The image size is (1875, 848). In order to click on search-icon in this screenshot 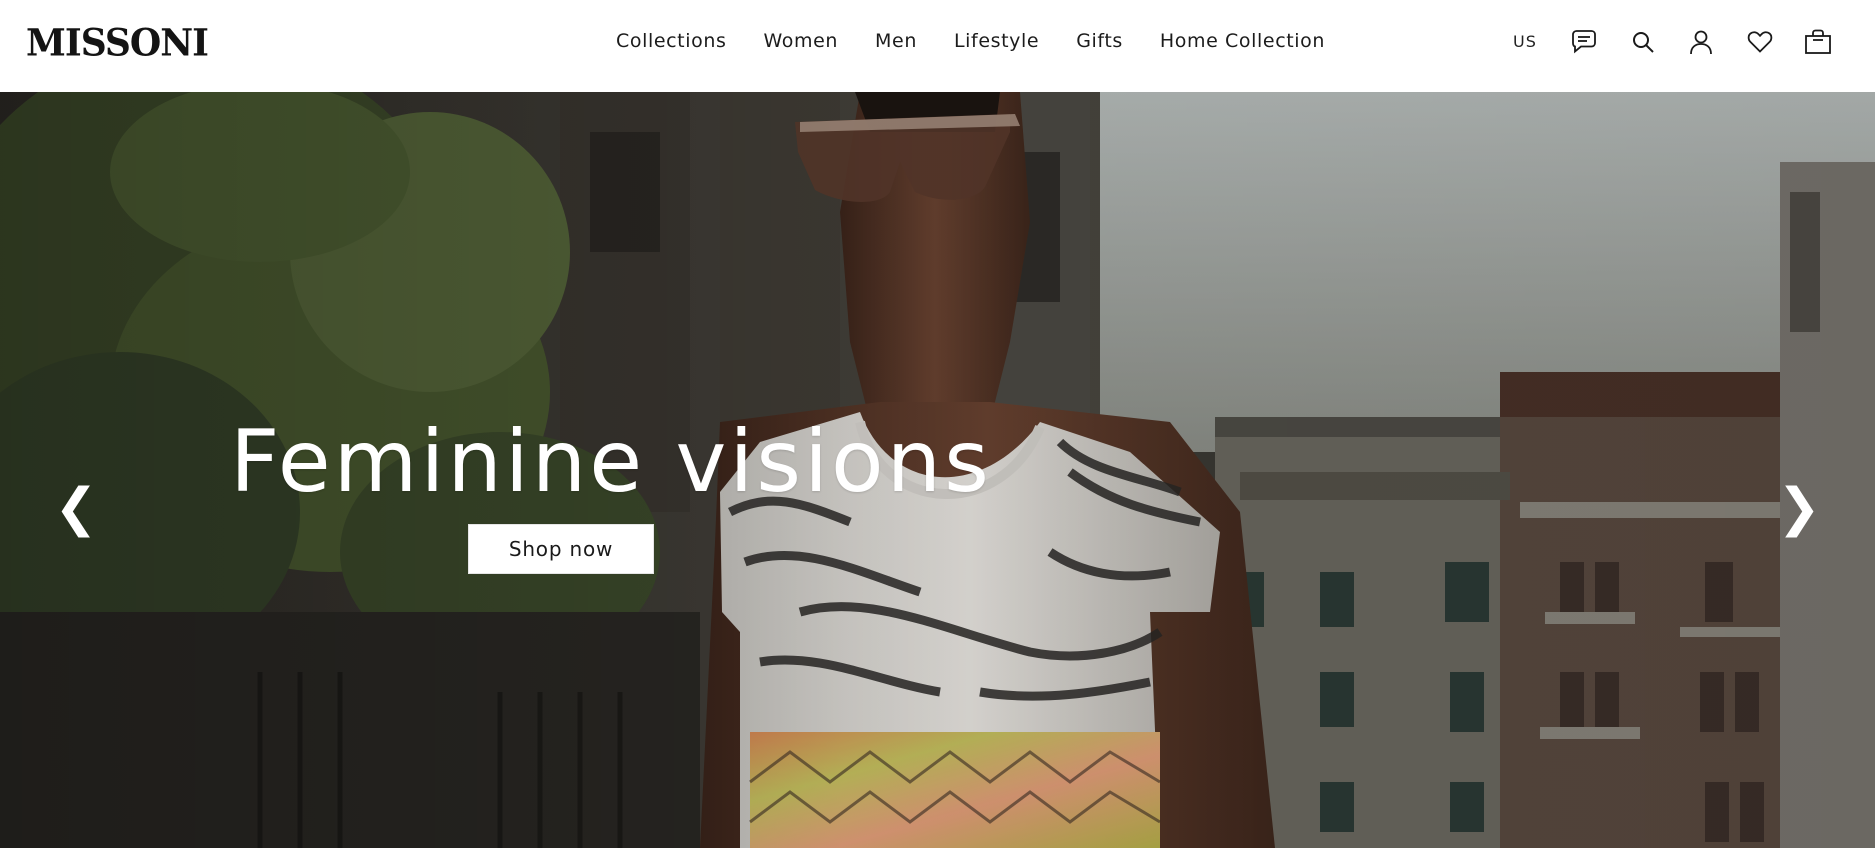, I will do `click(1643, 42)`.